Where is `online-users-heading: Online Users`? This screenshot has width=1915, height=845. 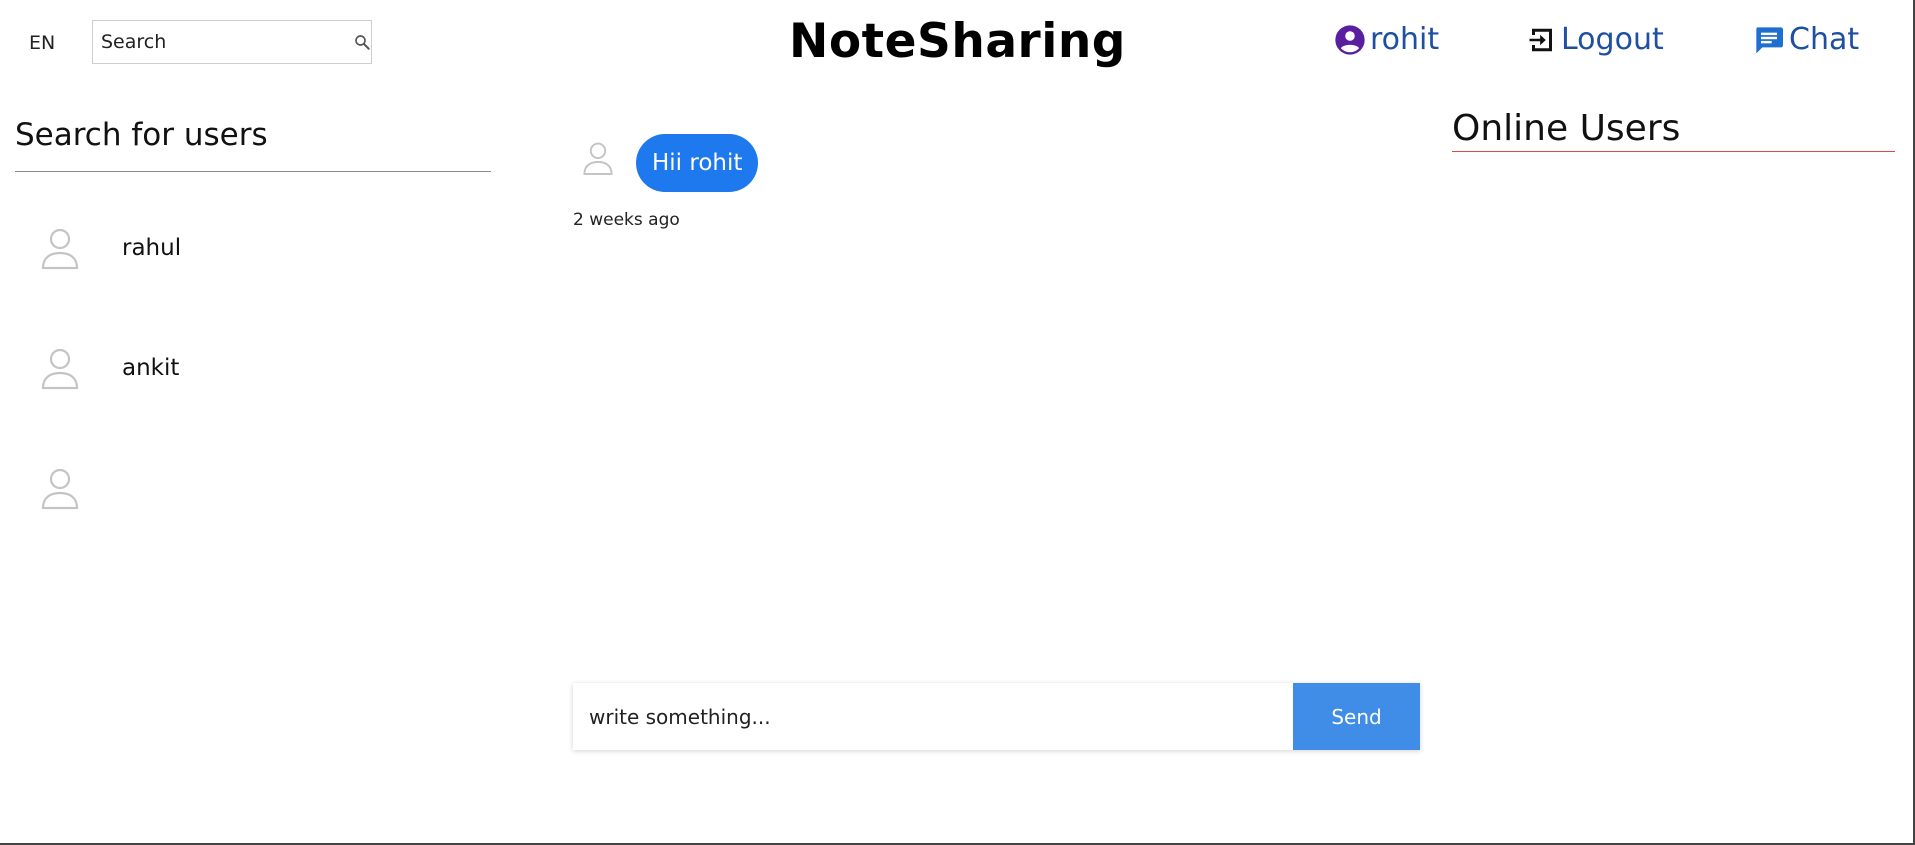 online-users-heading: Online Users is located at coordinates (1566, 128).